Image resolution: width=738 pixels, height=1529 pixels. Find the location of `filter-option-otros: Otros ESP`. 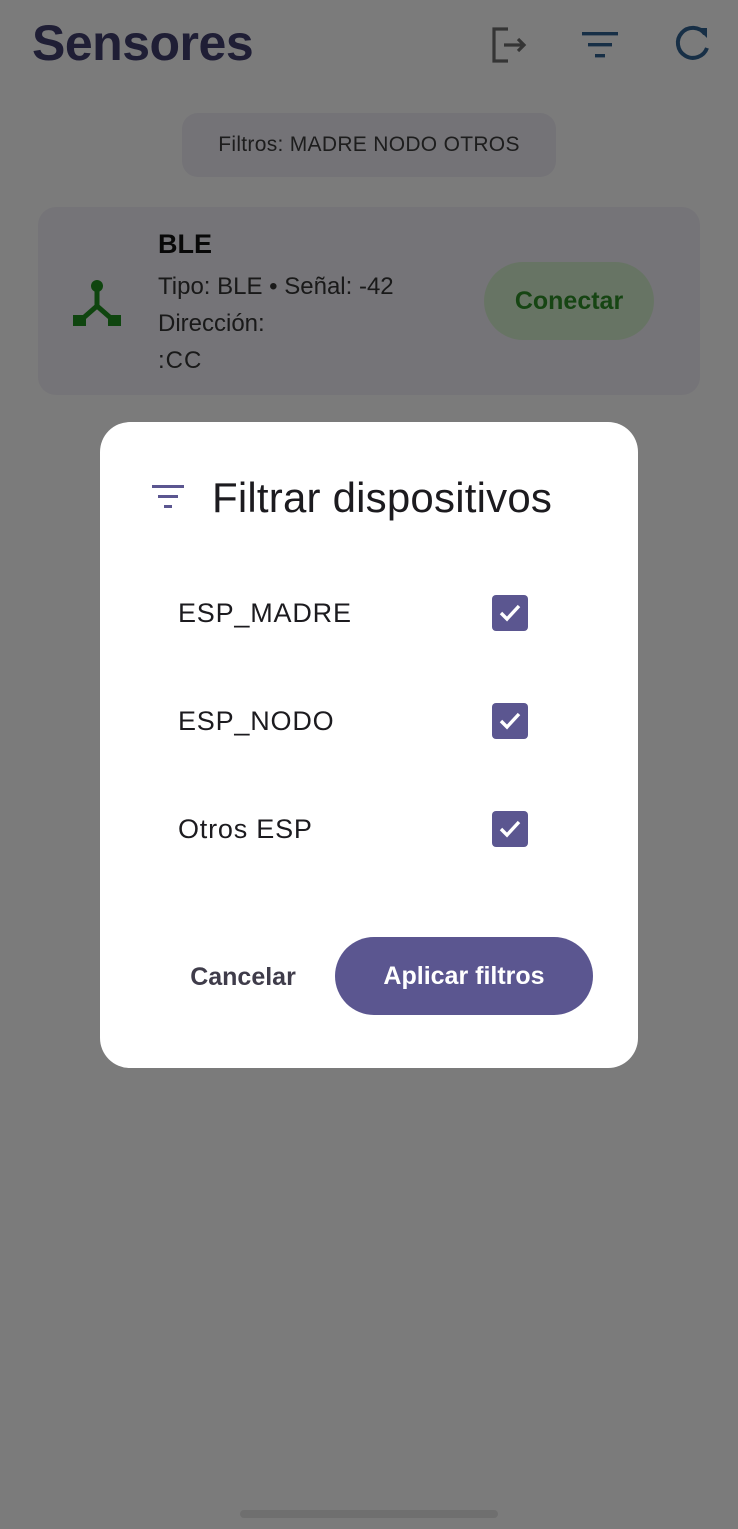

filter-option-otros: Otros ESP is located at coordinates (353, 829).